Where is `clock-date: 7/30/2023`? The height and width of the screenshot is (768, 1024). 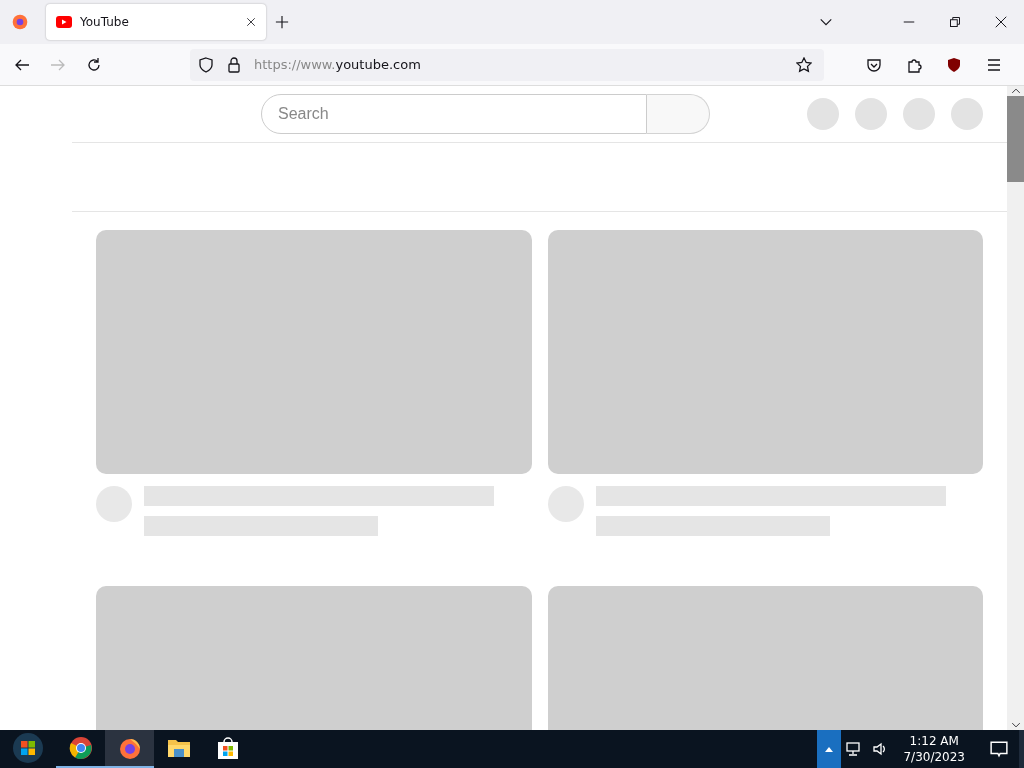 clock-date: 7/30/2023 is located at coordinates (934, 757).